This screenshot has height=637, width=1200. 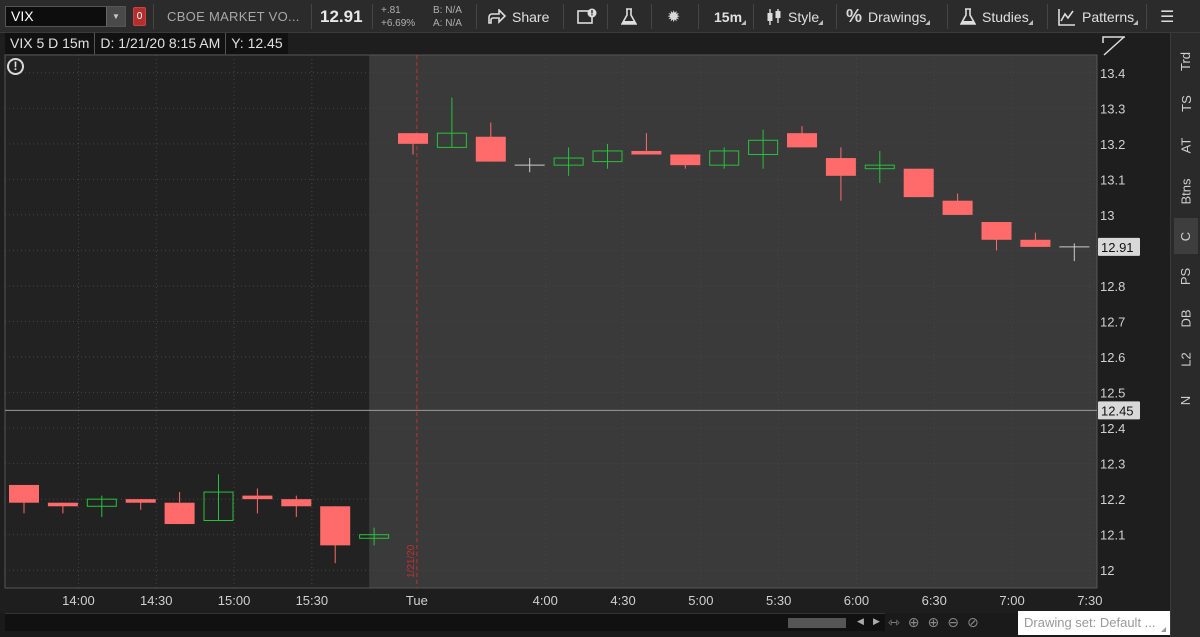 I want to click on y-tick-label: 12.6, so click(x=1112, y=357).